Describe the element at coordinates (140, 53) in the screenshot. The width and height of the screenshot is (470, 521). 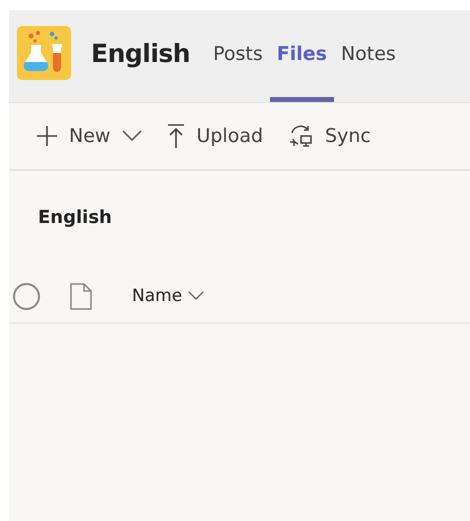
I see `team-name: English` at that location.